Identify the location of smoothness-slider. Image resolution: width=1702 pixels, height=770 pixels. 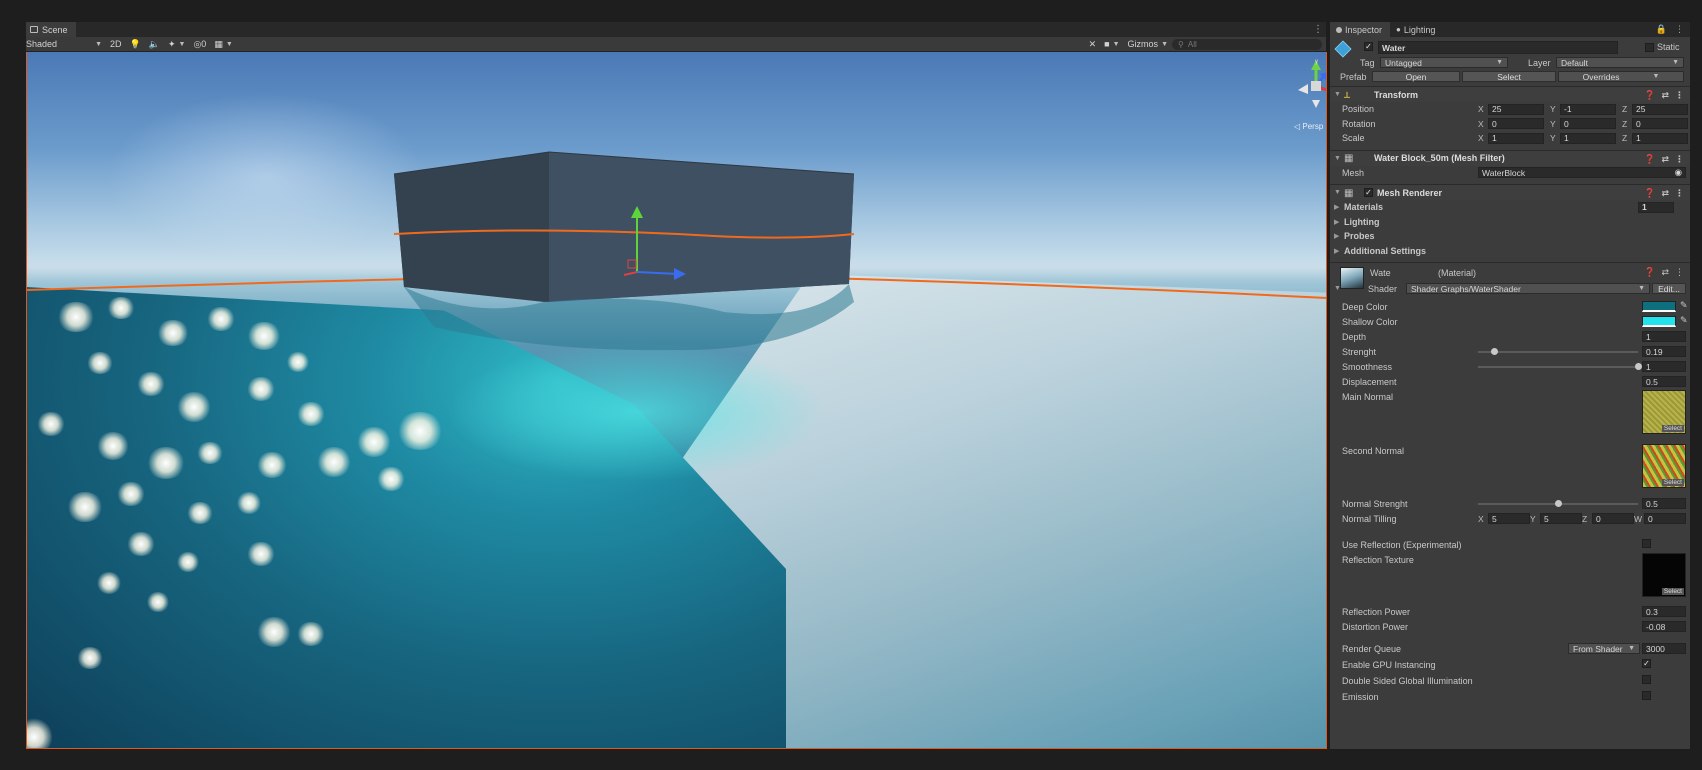
(1558, 367).